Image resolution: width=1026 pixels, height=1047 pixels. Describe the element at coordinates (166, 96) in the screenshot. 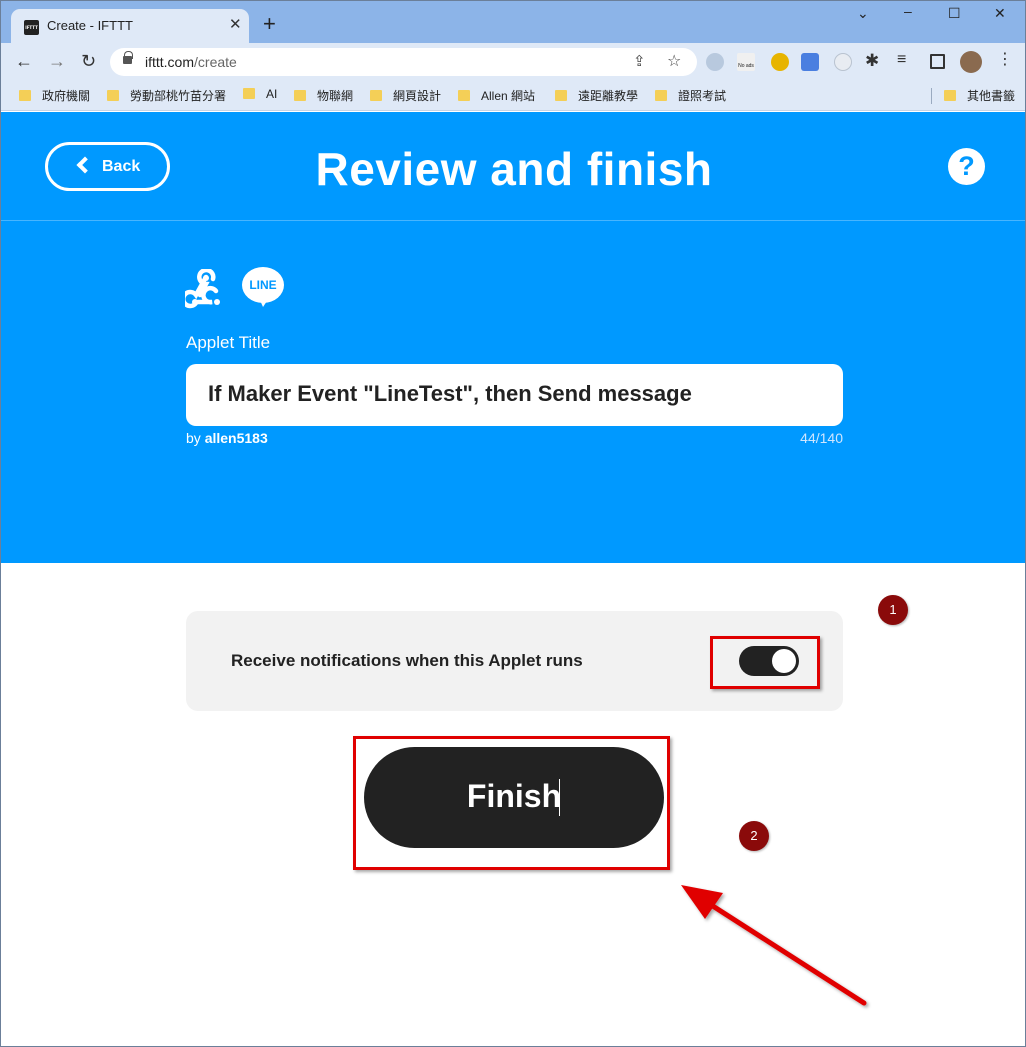

I see `bookmark-folder: 勞動部桃竹苗分署` at that location.